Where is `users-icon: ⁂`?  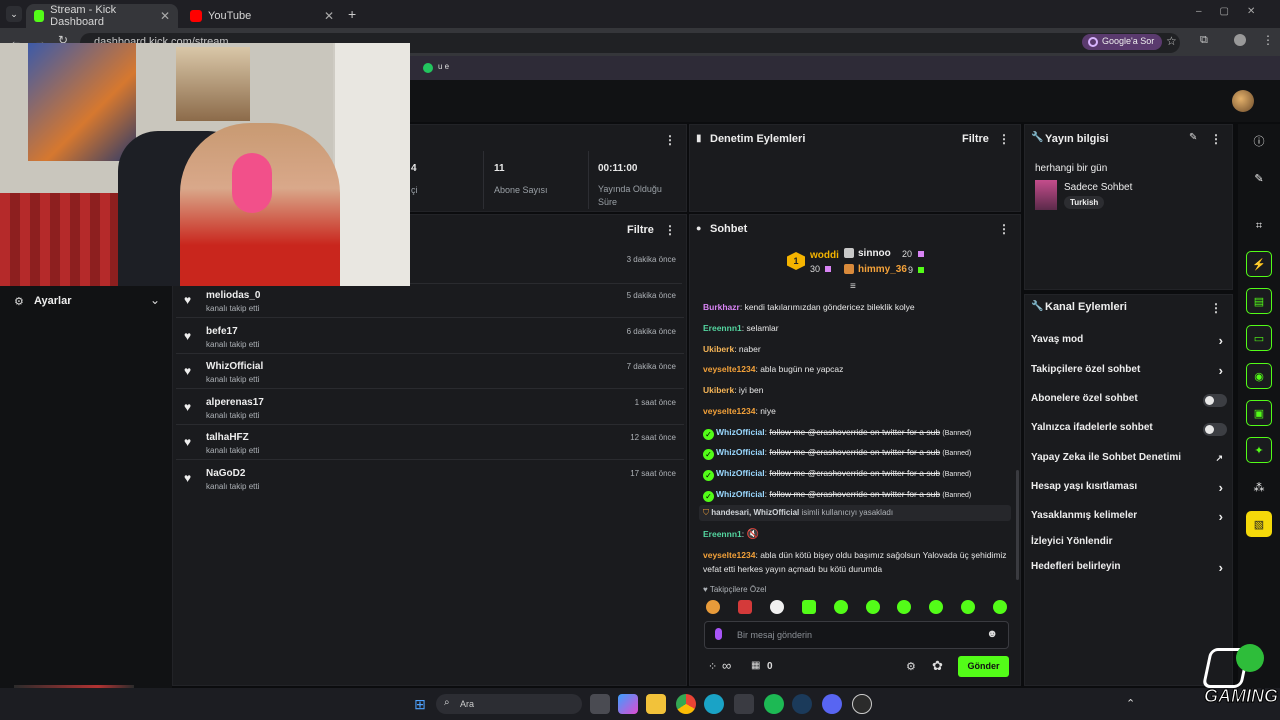 users-icon: ⁂ is located at coordinates (1259, 487).